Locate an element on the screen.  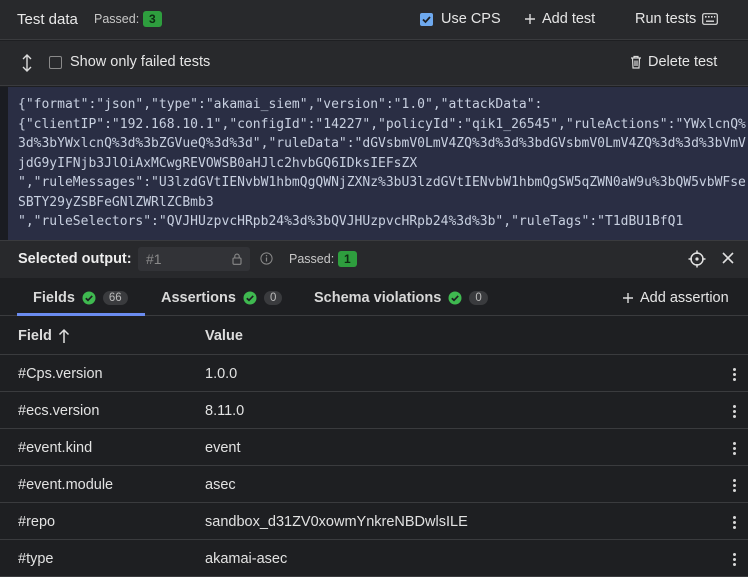
tab-schema-violations-count: 0 is located at coordinates (478, 298).